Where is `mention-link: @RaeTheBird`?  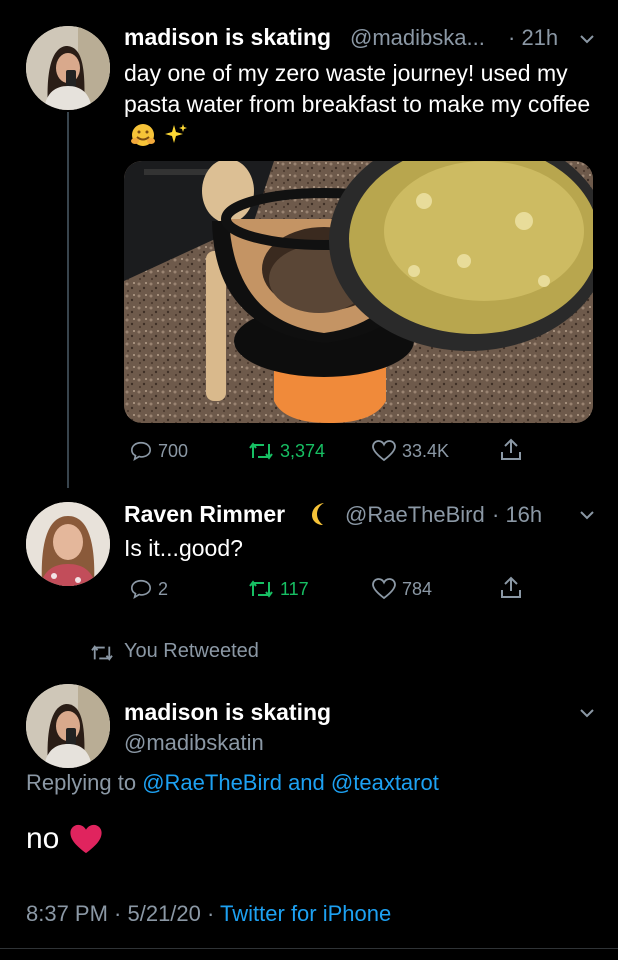
mention-link: @RaeTheBird is located at coordinates (212, 782).